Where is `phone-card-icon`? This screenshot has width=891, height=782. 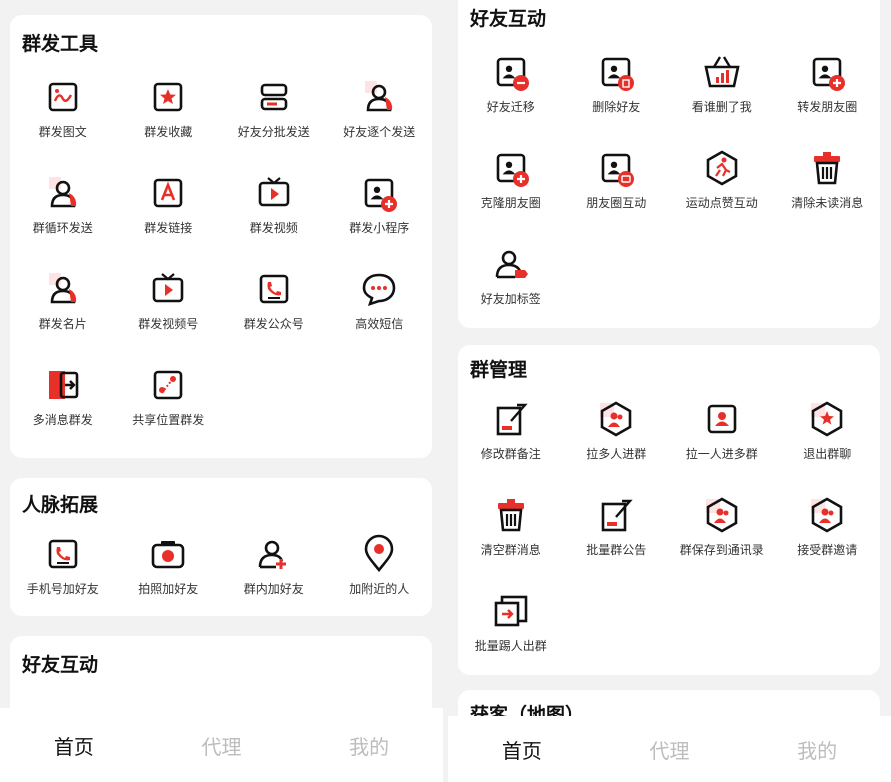 phone-card-icon is located at coordinates (63, 554).